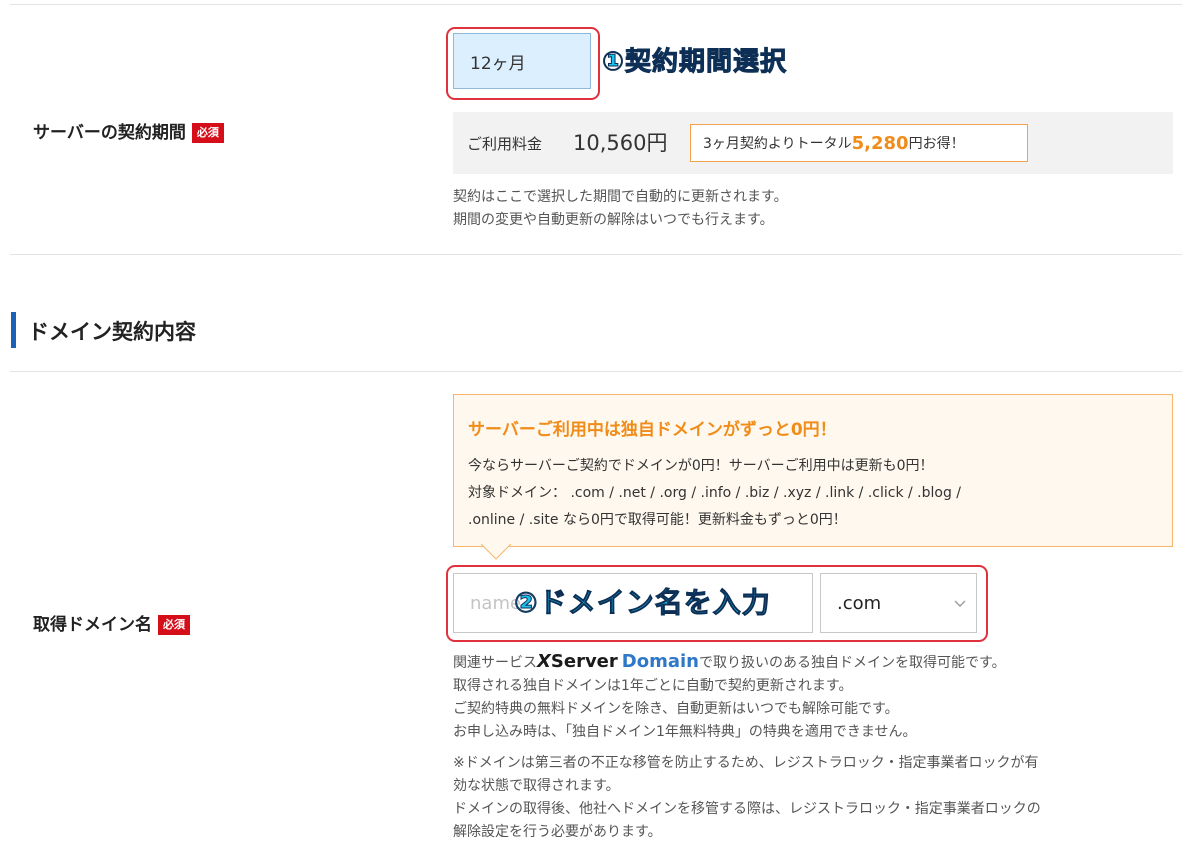 This screenshot has height=860, width=1200. Describe the element at coordinates (898, 603) in the screenshot. I see `tld-select: .com` at that location.